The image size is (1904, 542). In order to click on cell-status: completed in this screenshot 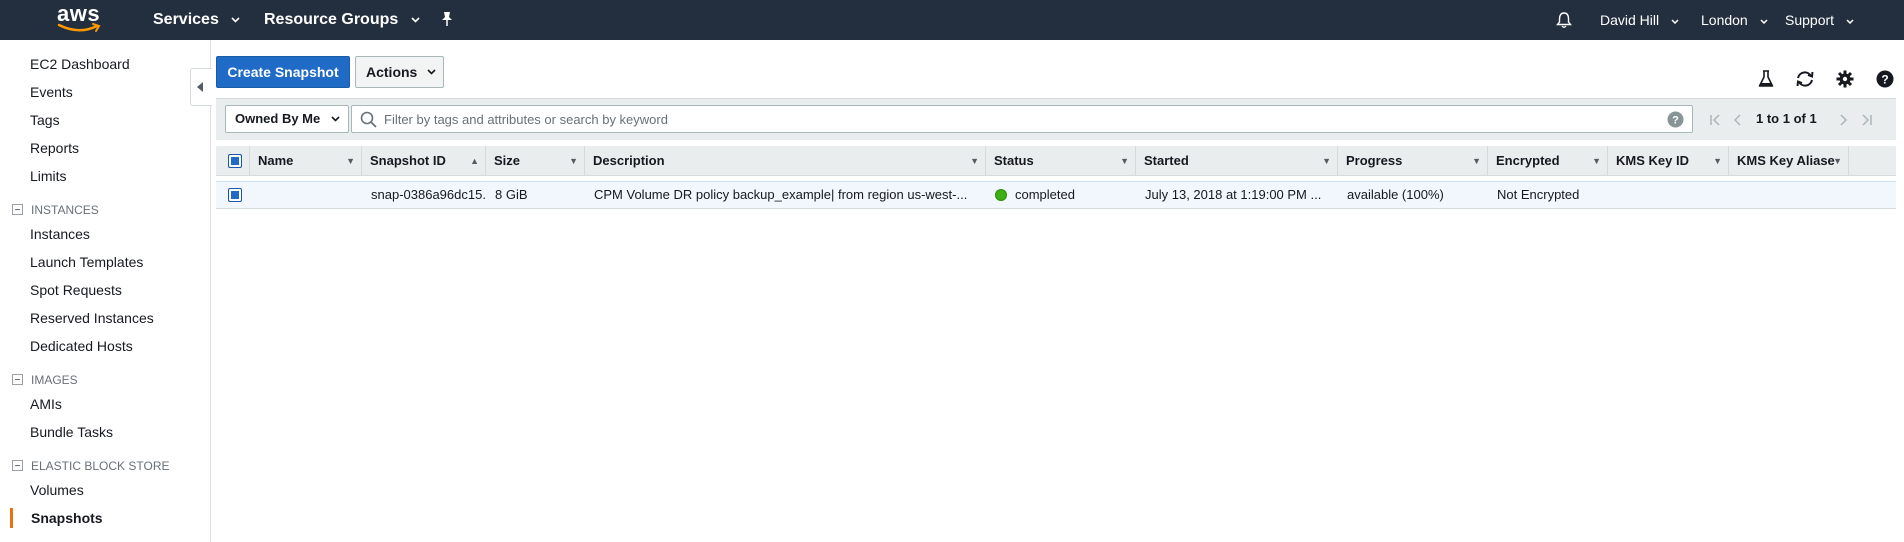, I will do `click(1061, 195)`.